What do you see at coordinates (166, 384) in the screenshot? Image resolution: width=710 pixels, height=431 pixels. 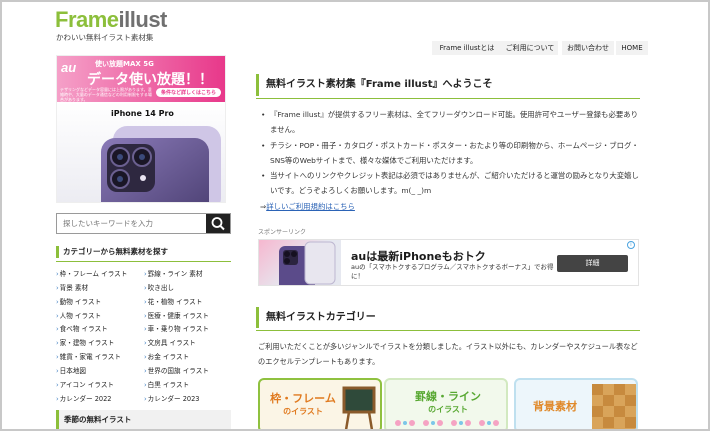 I see `category-link-monochrome: ›白黒 イラスト` at bounding box center [166, 384].